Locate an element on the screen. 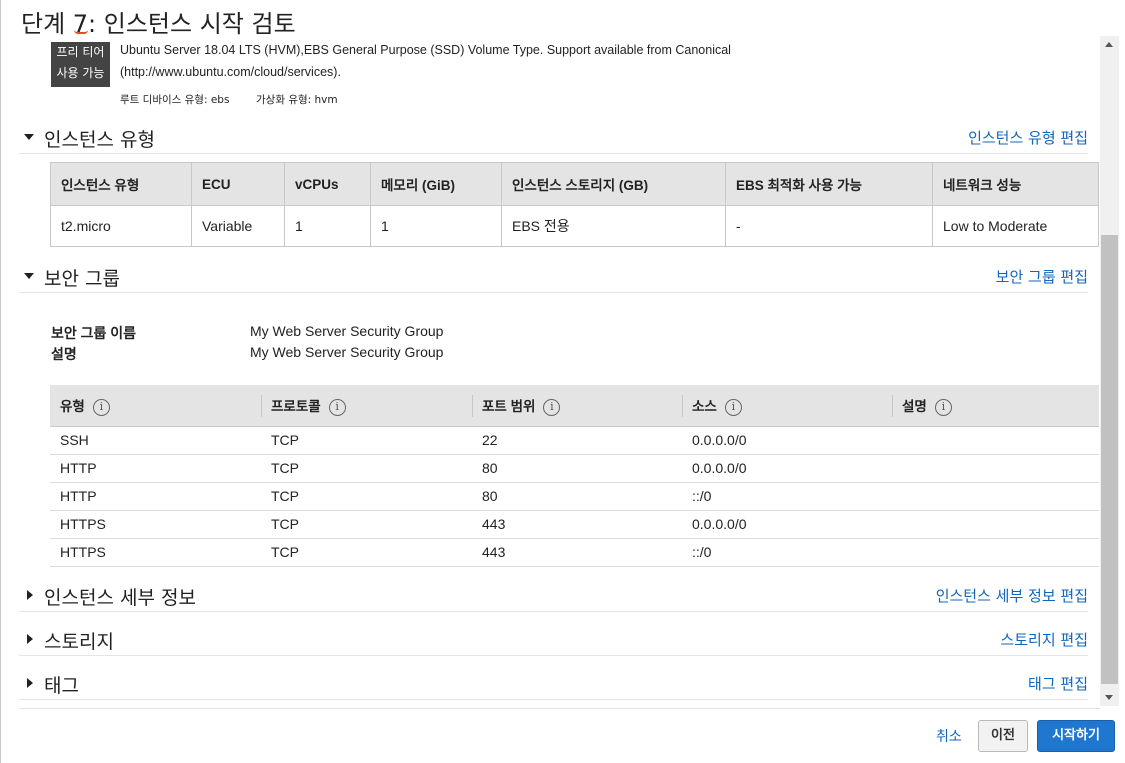 This screenshot has height=763, width=1125. header-label: 포트 범위 is located at coordinates (509, 406).